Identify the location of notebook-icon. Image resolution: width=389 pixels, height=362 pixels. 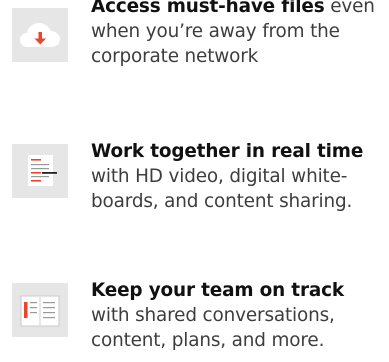
(40, 310).